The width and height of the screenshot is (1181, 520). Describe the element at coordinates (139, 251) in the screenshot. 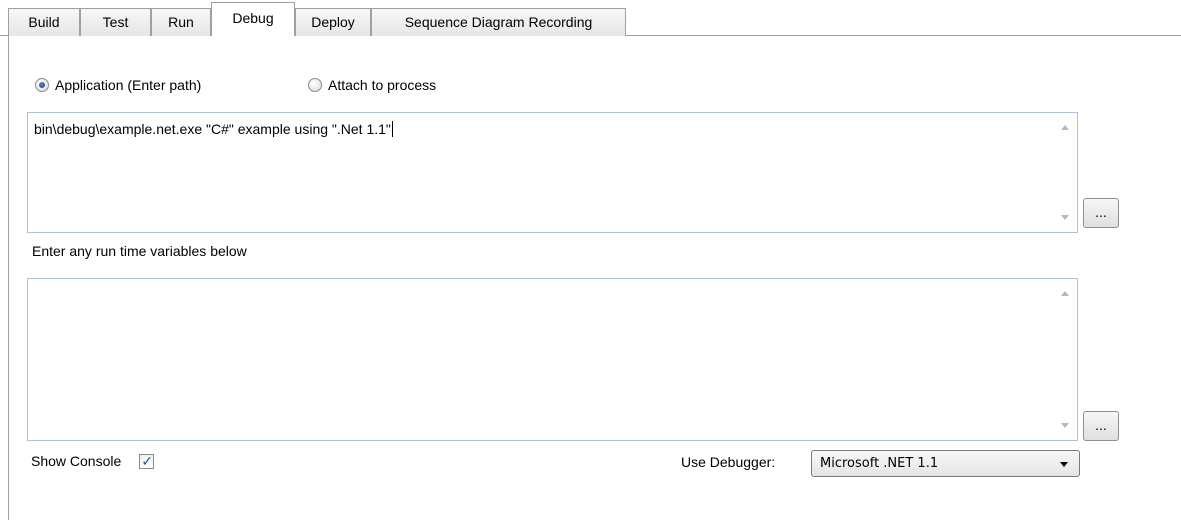

I see `runtime-variables-hint: Enter any run time variables below` at that location.